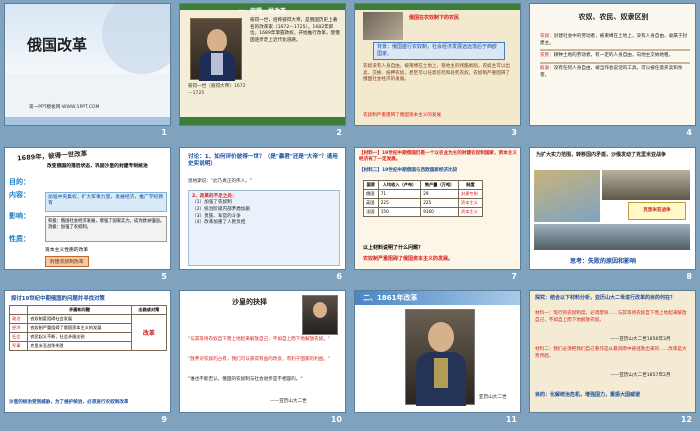 Image resolution: width=700 pixels, height=431 pixels. Describe the element at coordinates (408, 258) in the screenshot. I see `analysis-answer: 农奴制严重阻碍了俄国资本主义的发展。` at that location.